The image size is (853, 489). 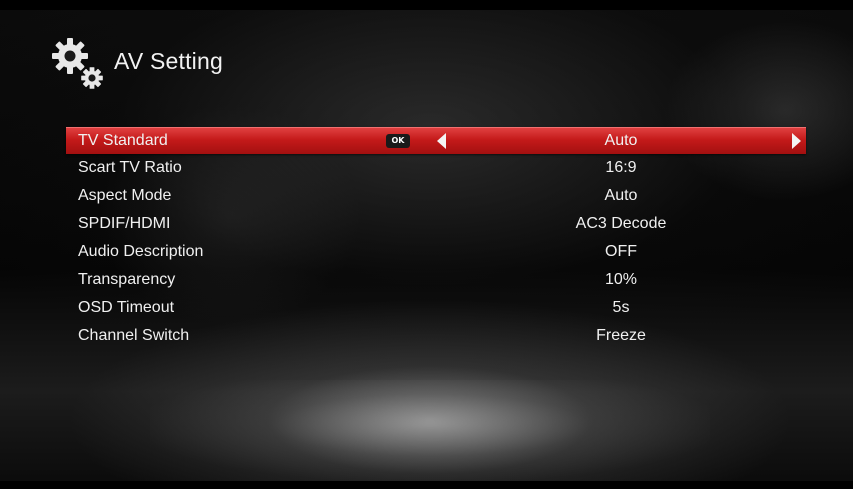 What do you see at coordinates (426, 5) in the screenshot?
I see `top-band` at bounding box center [426, 5].